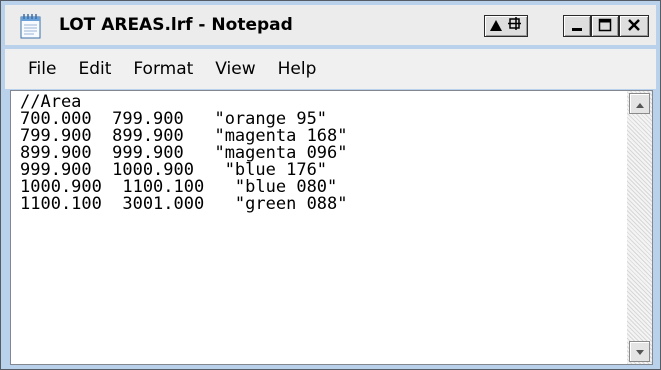  I want to click on maximize-icon, so click(605, 26).